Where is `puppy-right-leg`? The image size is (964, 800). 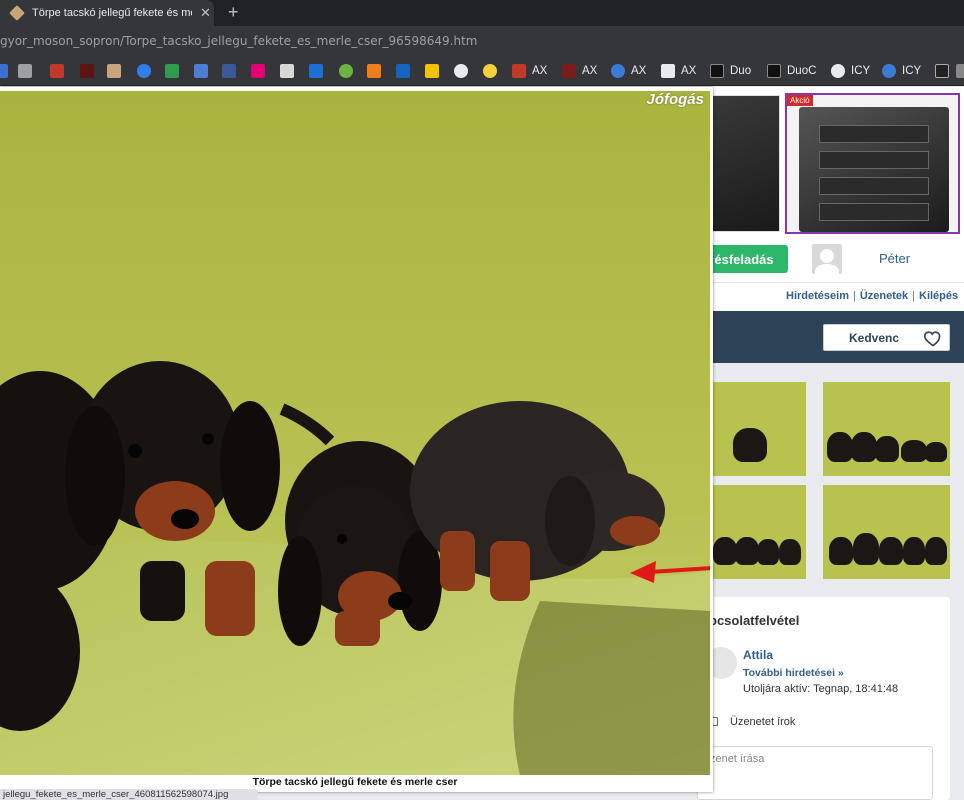 puppy-right-leg is located at coordinates (510, 571).